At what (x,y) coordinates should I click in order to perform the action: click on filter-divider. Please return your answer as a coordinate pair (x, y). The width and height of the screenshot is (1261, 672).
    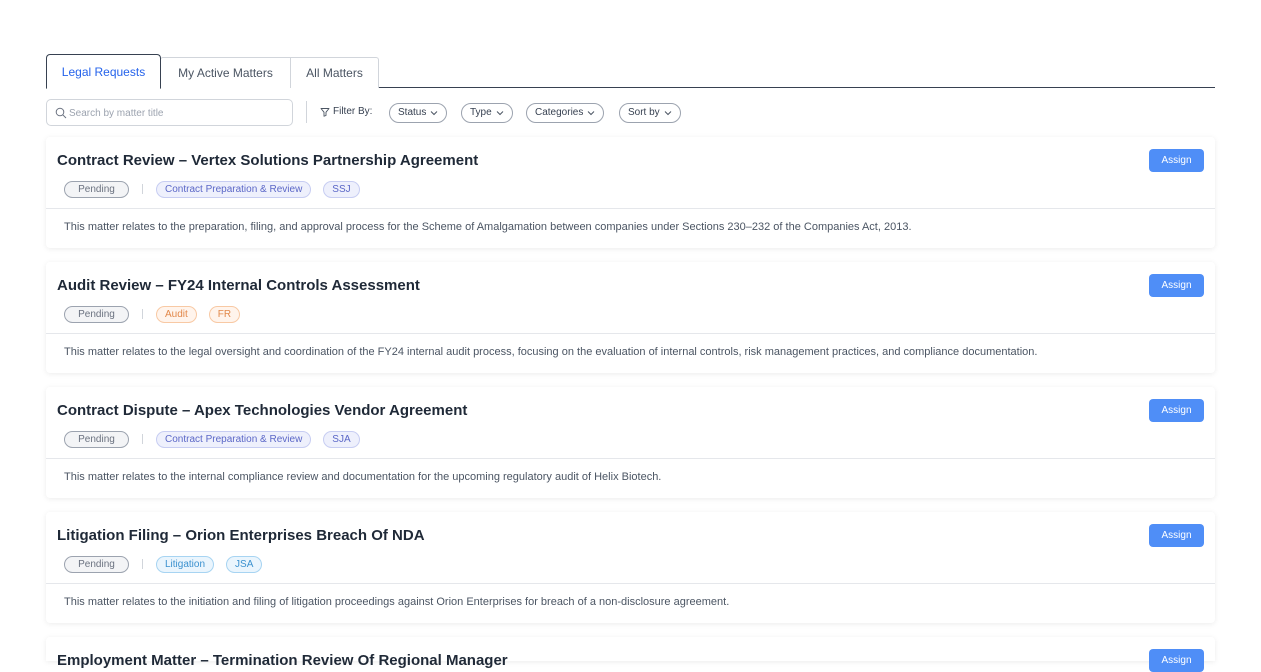
    Looking at the image, I should click on (306, 112).